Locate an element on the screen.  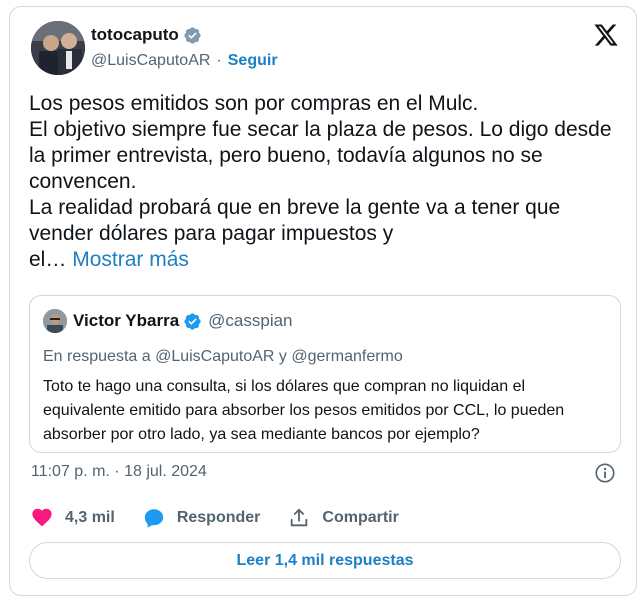
author-handle: @LuisCaputoAR is located at coordinates (150, 61).